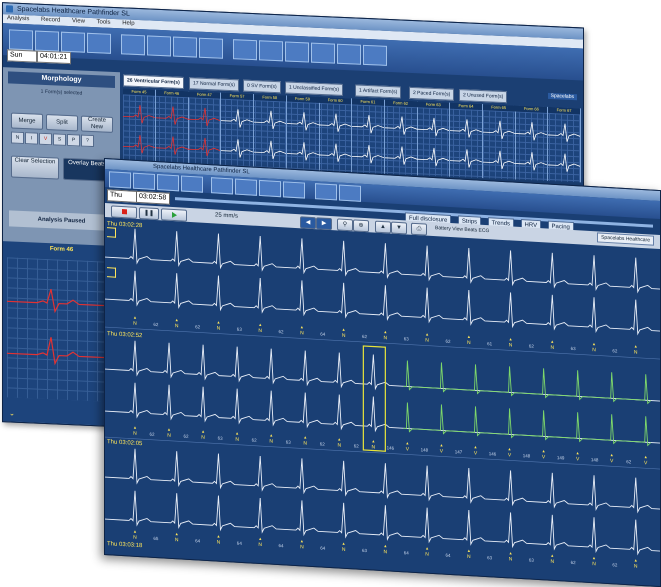 The width and height of the screenshot is (661, 587). What do you see at coordinates (61, 92) in the screenshot?
I see `forms-selected-label: 1 Form(s) selected` at bounding box center [61, 92].